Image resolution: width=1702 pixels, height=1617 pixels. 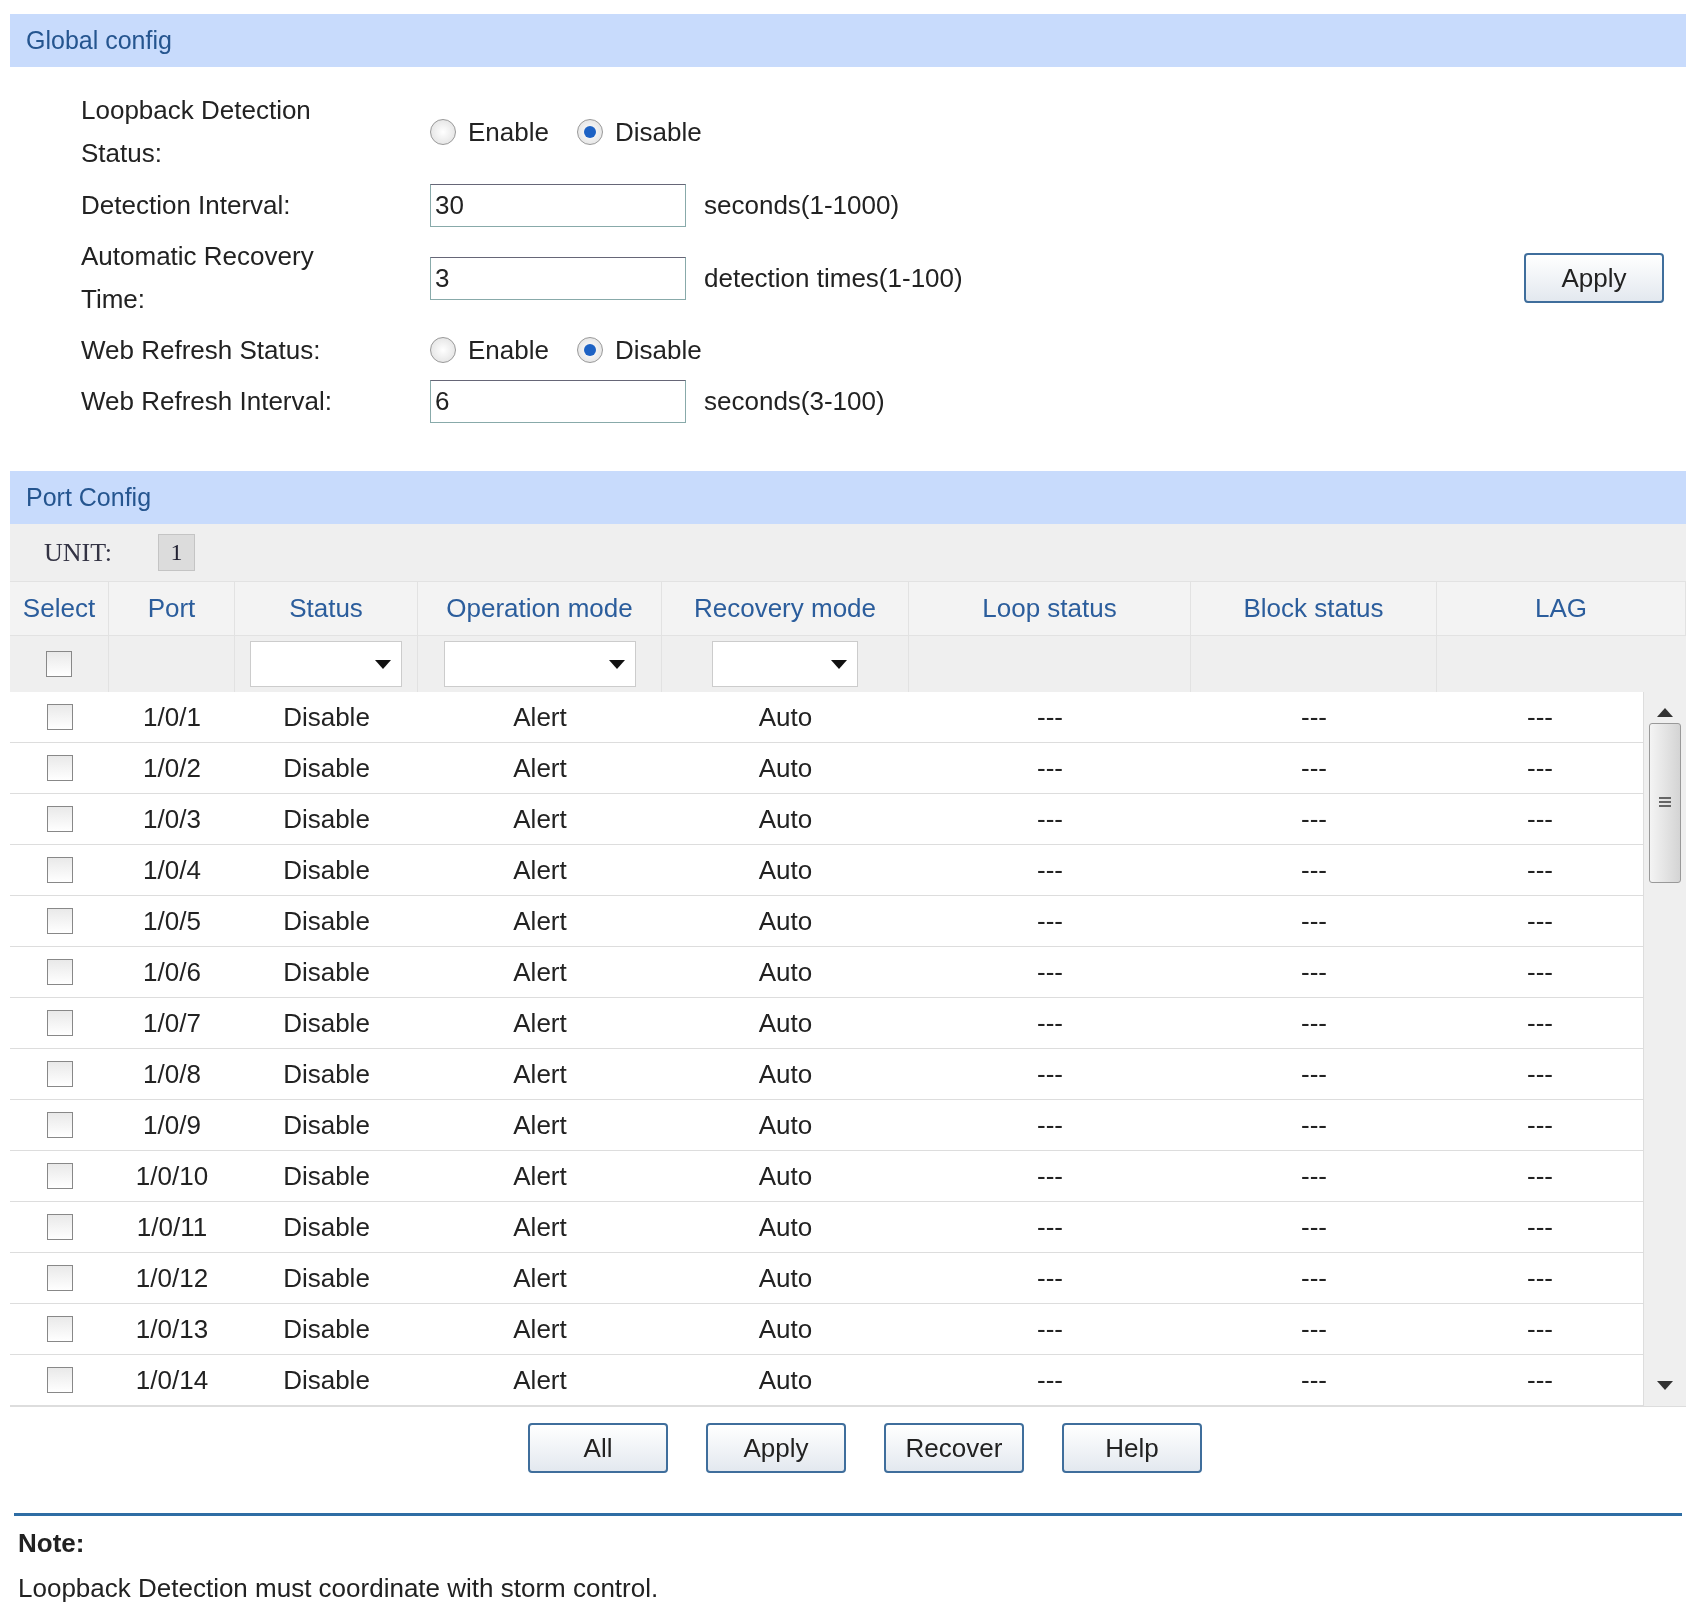 What do you see at coordinates (177, 552) in the screenshot?
I see `unit-button: 1` at bounding box center [177, 552].